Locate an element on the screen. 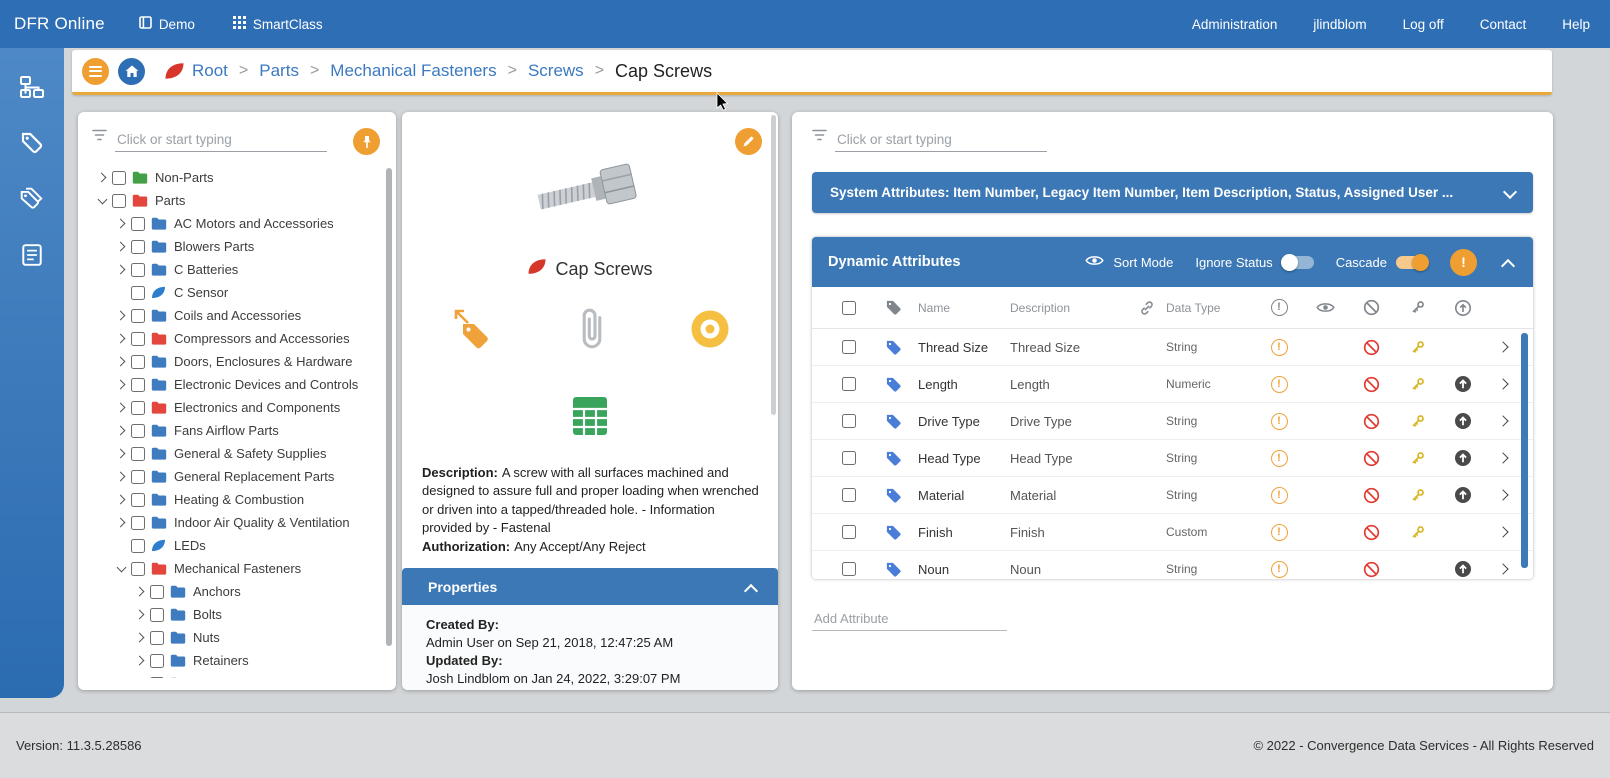 This screenshot has height=778, width=1610. edit-button is located at coordinates (748, 141).